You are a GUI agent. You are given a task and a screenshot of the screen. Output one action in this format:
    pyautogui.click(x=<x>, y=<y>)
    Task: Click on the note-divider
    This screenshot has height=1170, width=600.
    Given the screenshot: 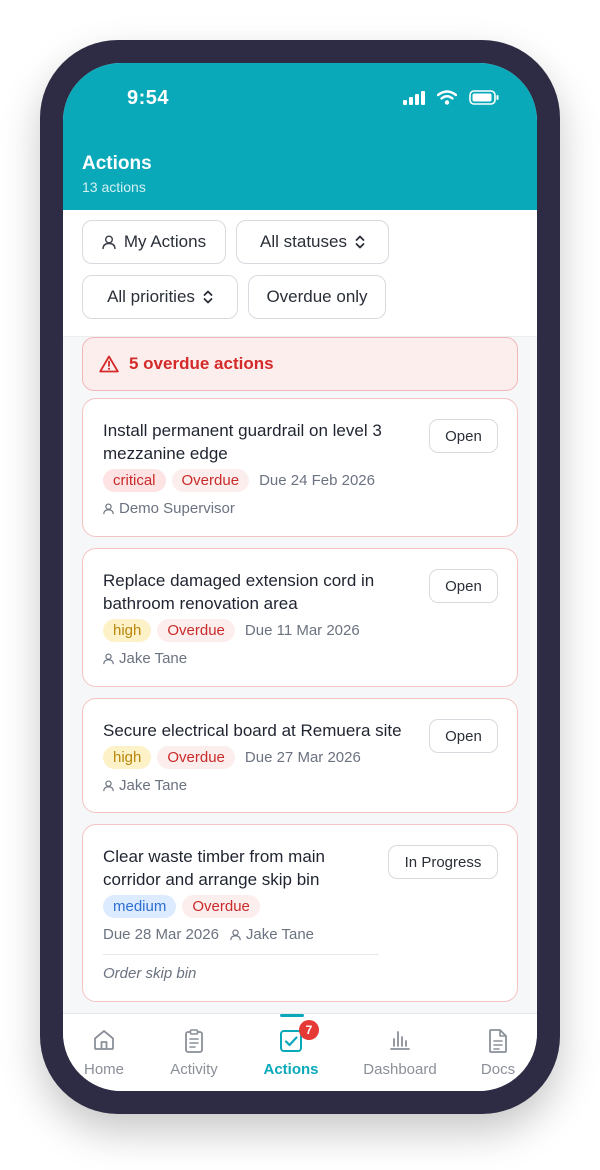 What is the action you would take?
    pyautogui.click(x=241, y=954)
    